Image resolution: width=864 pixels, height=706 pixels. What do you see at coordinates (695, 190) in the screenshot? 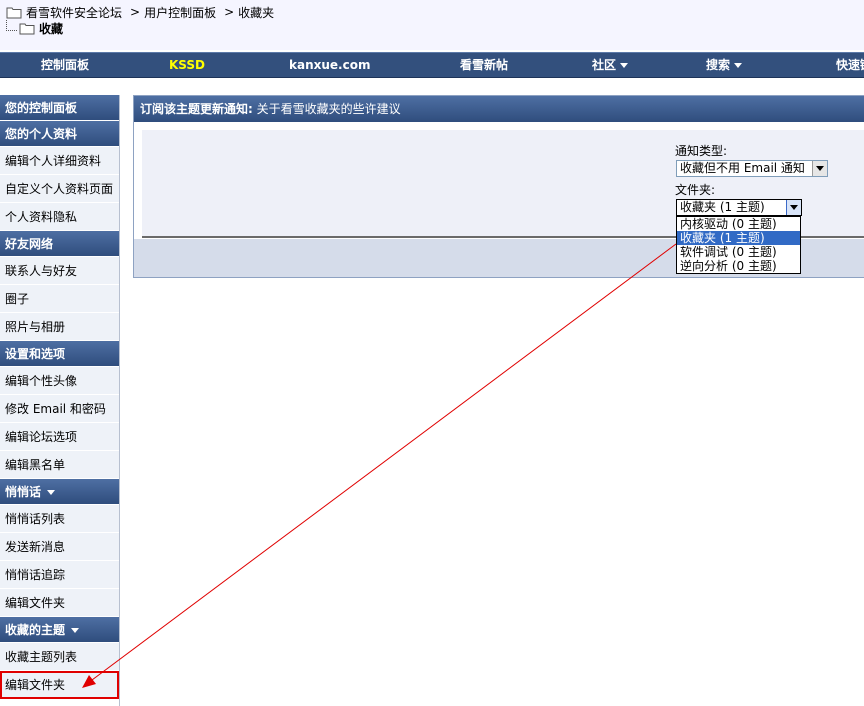
I see `folder-label: 文件夹:` at bounding box center [695, 190].